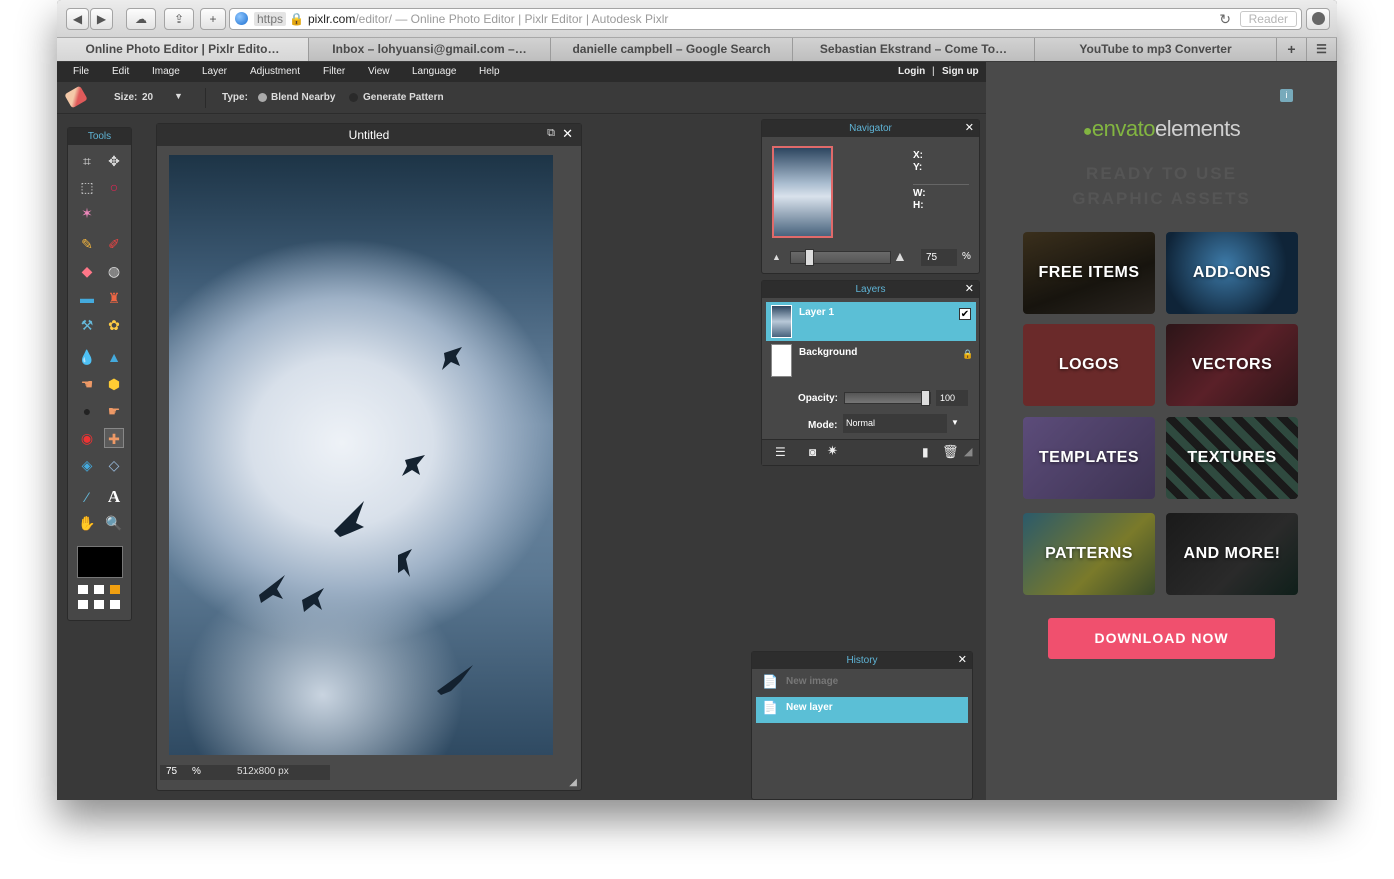 This screenshot has width=1394, height=879. What do you see at coordinates (114, 523) in the screenshot?
I see `zoom-tool-icon: 🔍` at bounding box center [114, 523].